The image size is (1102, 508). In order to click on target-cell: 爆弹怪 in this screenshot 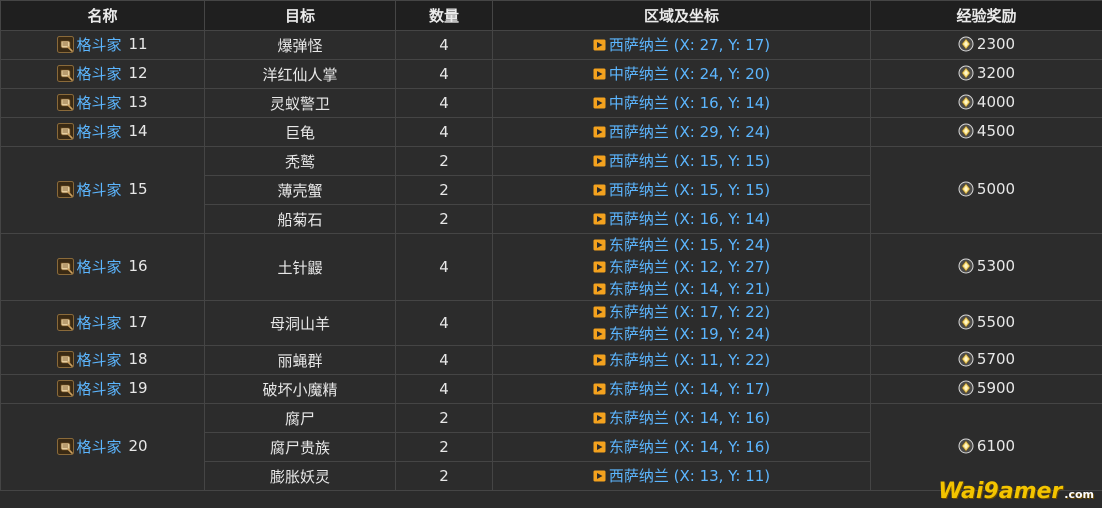, I will do `click(300, 45)`.